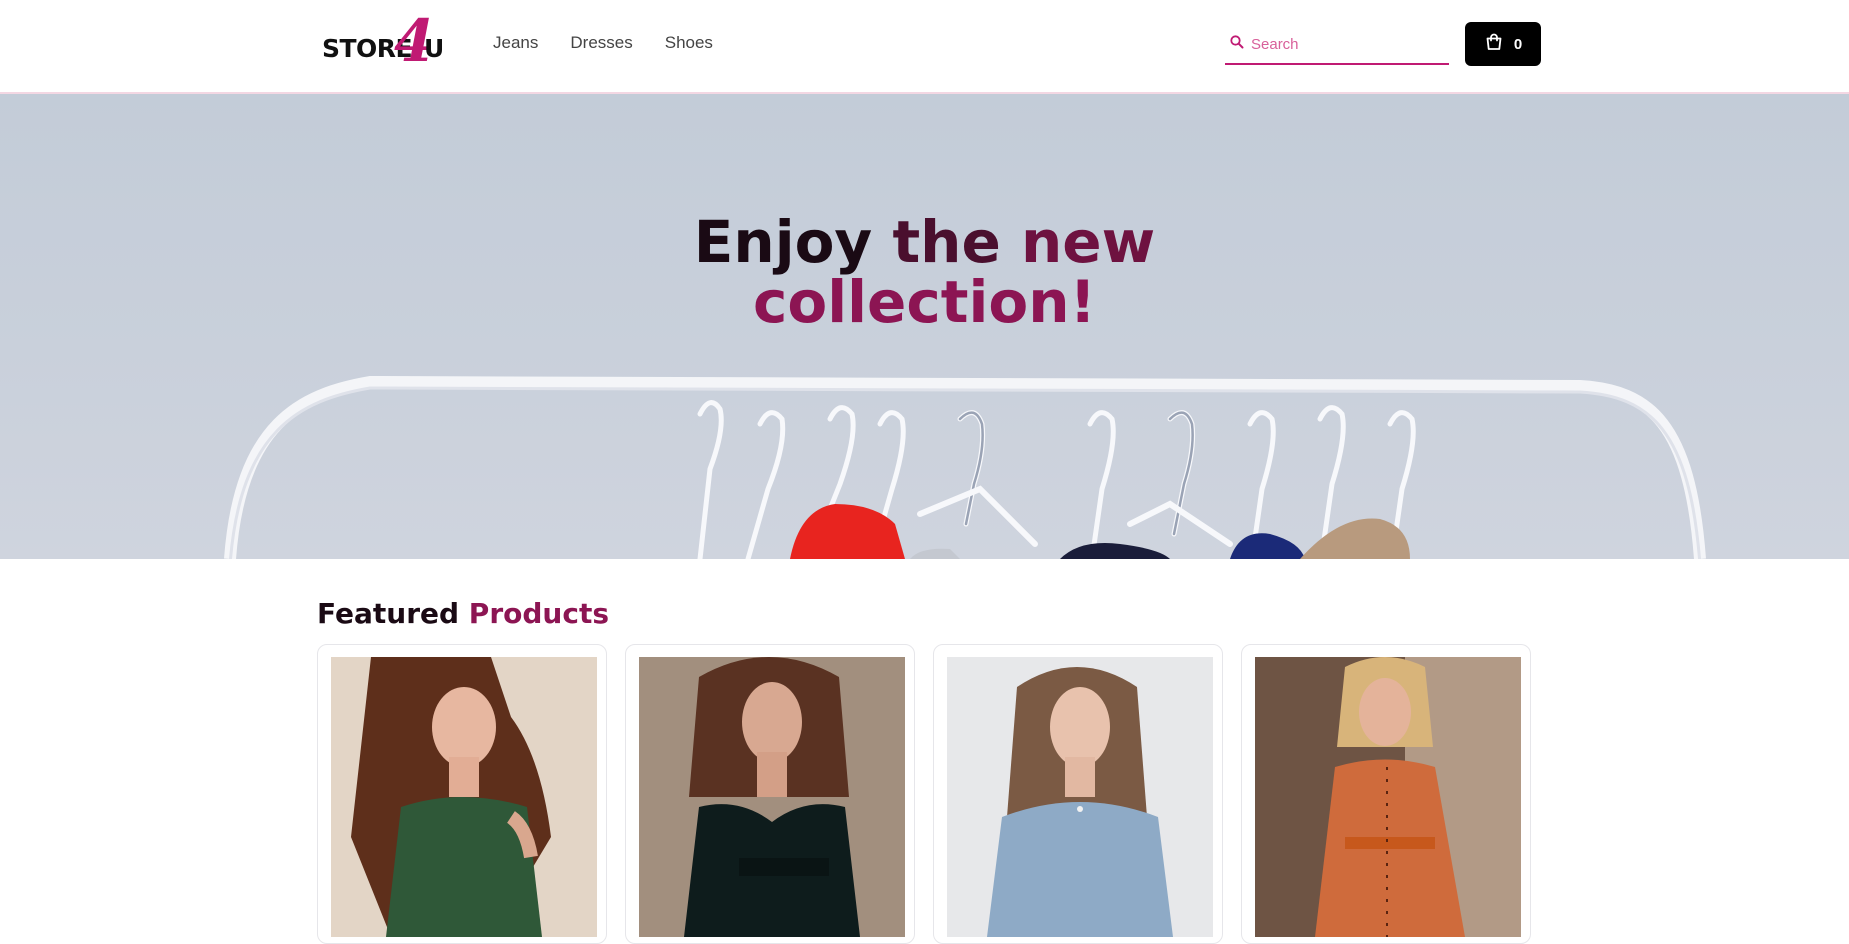 The height and width of the screenshot is (944, 1849). I want to click on hero-headline: Enjoy the new collection!, so click(924, 272).